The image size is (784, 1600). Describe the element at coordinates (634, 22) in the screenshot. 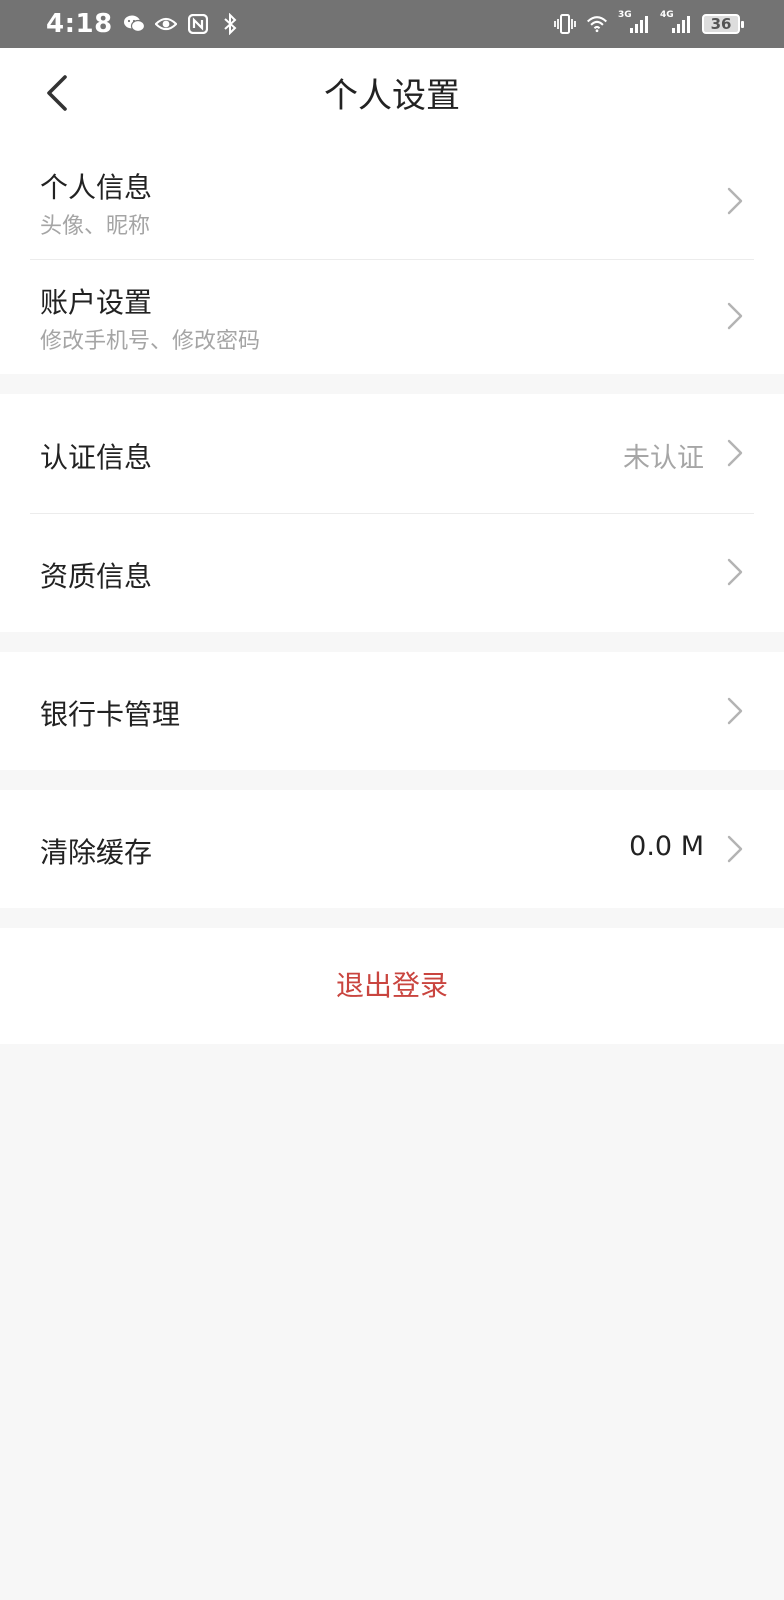

I see `signal-3g-icon: 3G` at that location.